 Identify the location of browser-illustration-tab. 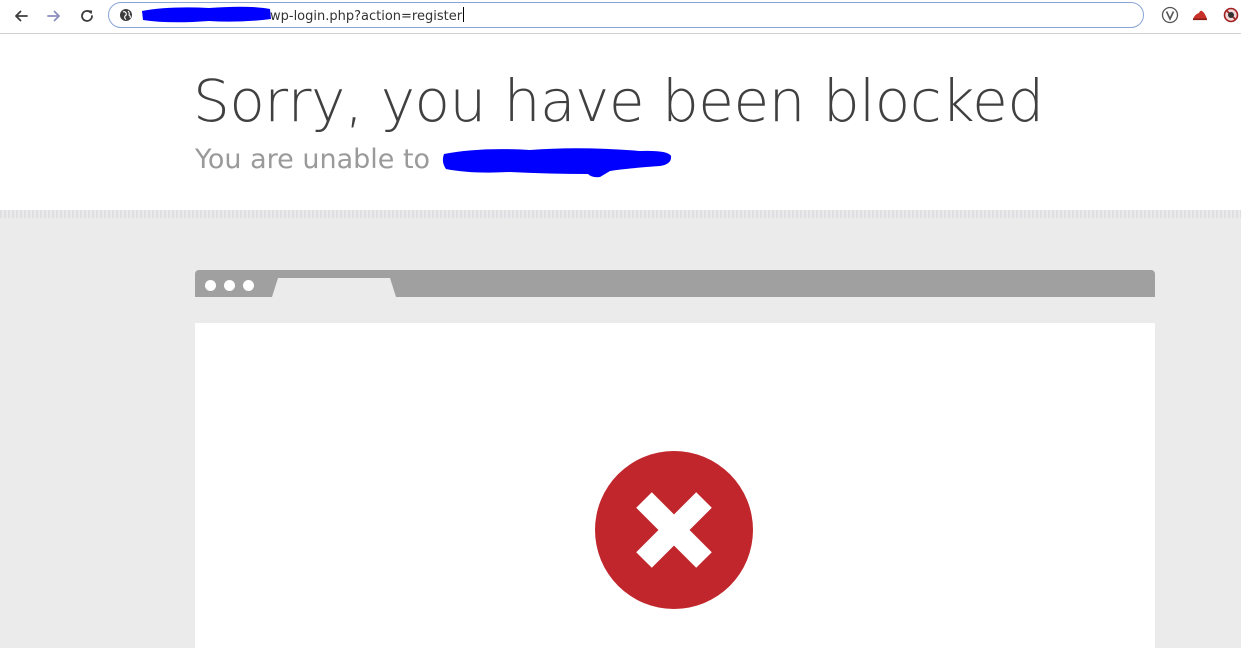
(334, 287).